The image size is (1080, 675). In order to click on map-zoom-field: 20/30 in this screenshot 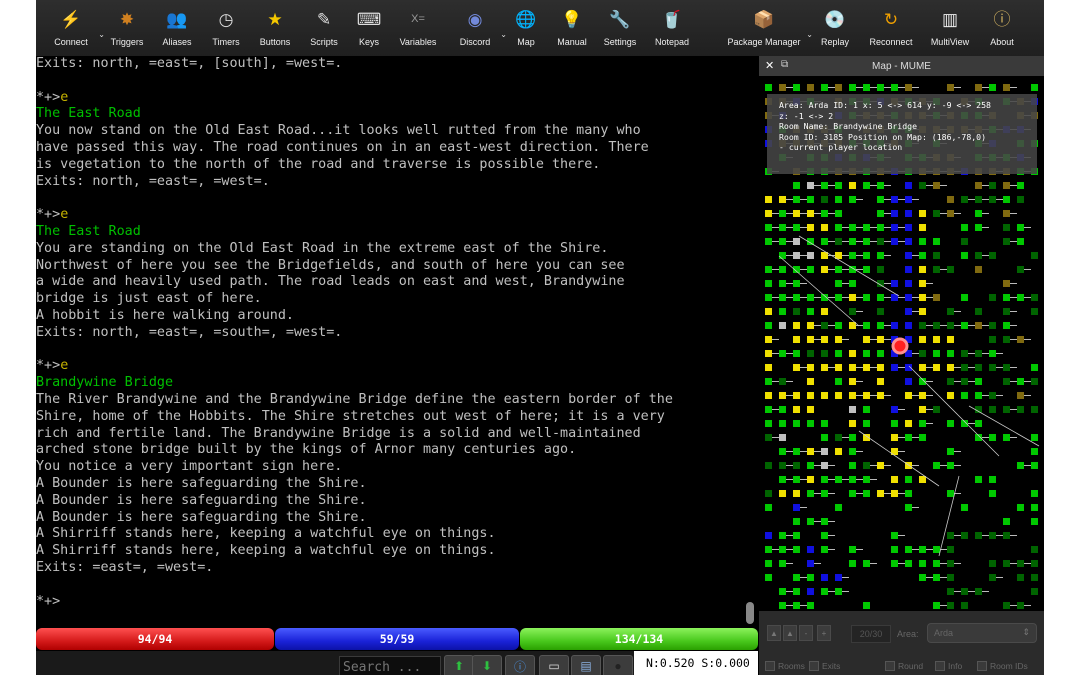, I will do `click(871, 634)`.